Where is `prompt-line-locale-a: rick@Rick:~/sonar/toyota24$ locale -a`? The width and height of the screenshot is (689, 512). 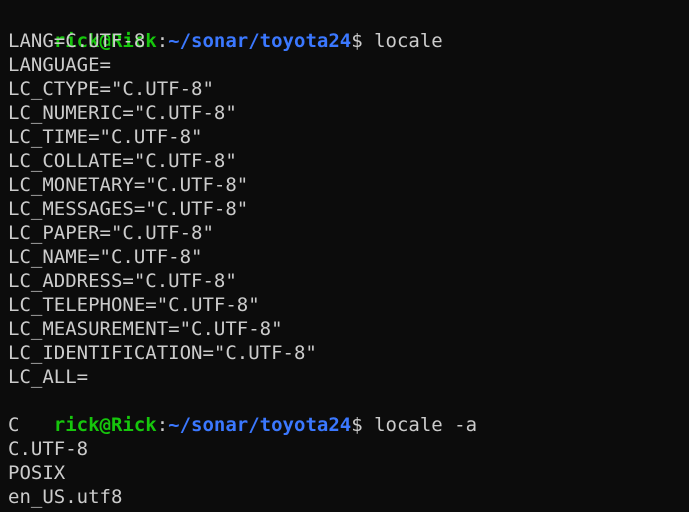
prompt-line-locale-a: rick@Rick:~/sonar/toyota24$ locale -a is located at coordinates (242, 412).